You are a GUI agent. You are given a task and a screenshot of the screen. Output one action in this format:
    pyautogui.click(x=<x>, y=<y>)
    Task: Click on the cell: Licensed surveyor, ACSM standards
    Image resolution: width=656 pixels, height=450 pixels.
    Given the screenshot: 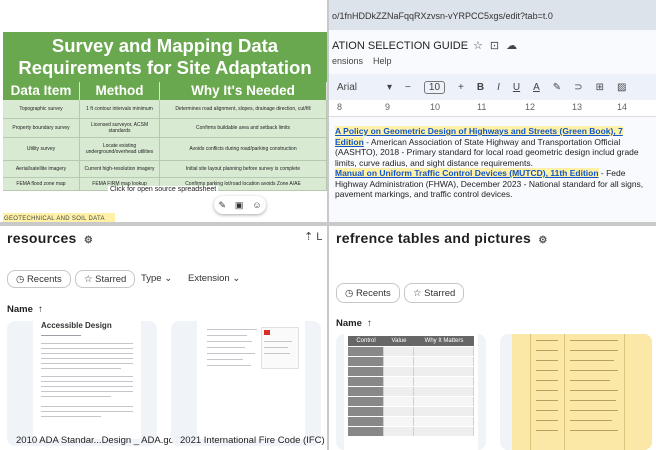 What is the action you would take?
    pyautogui.click(x=120, y=128)
    